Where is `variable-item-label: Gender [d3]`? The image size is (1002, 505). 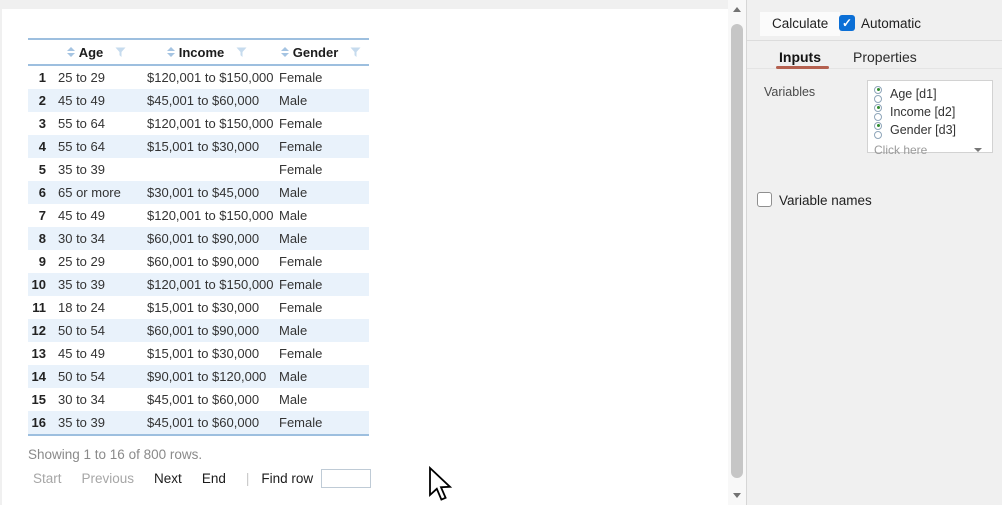
variable-item-label: Gender [d3] is located at coordinates (923, 130).